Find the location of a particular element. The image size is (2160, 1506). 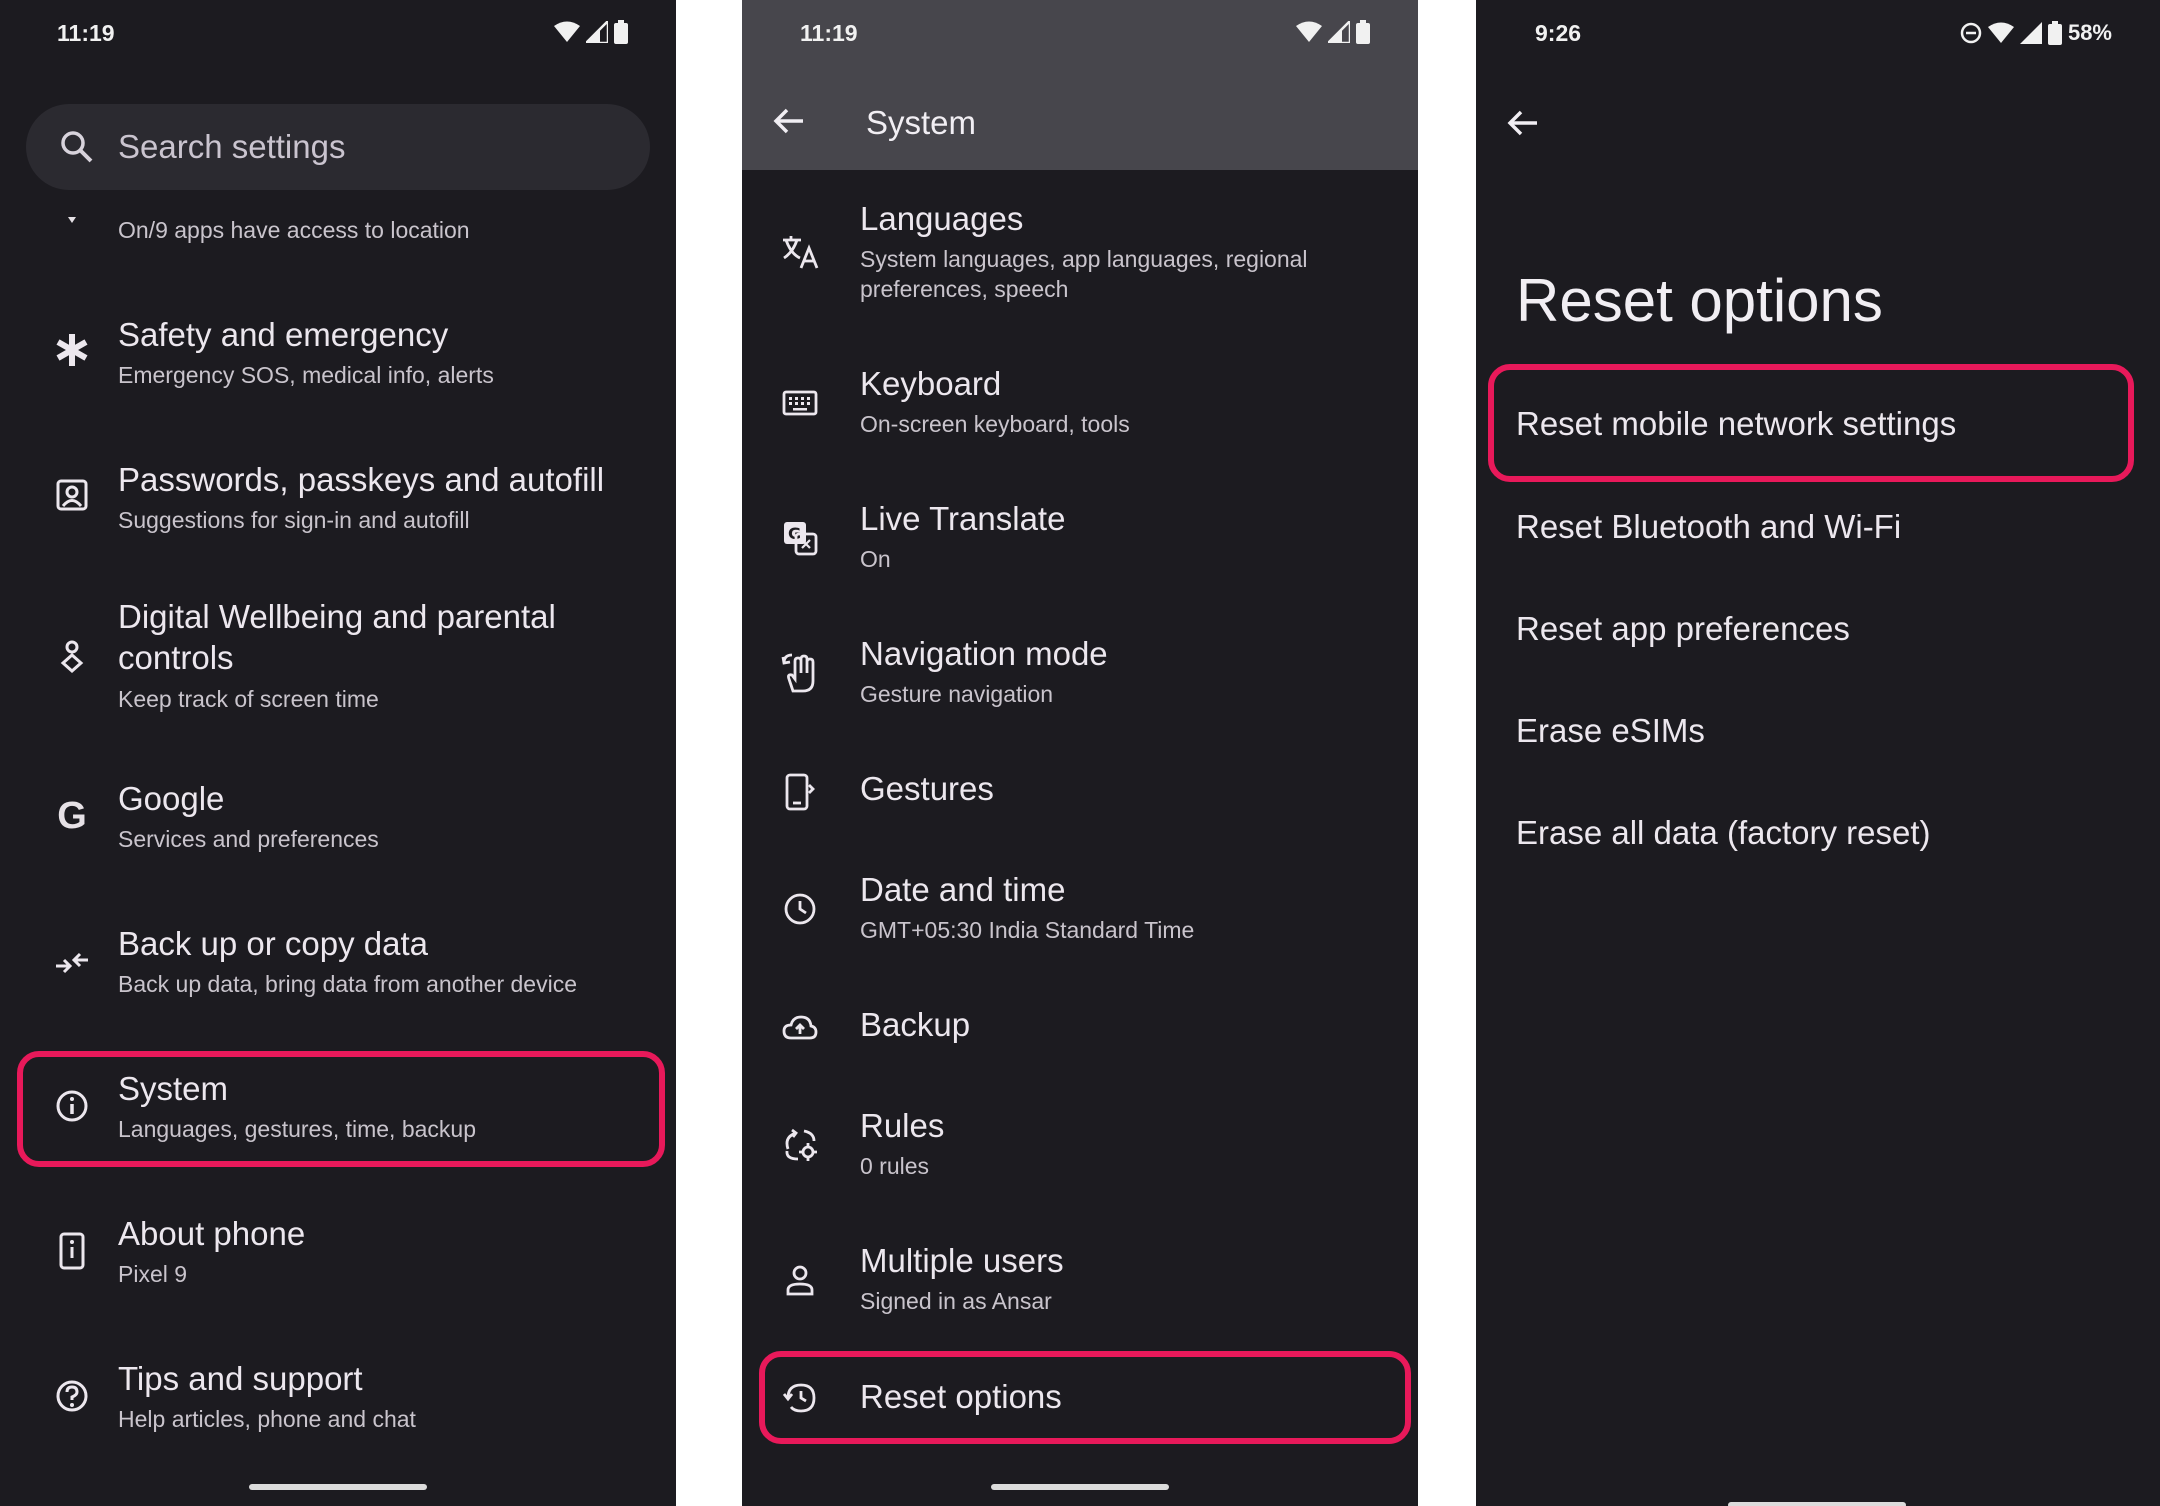

list-item-sub: Emergency SOS, medical info, alerts is located at coordinates (306, 375).